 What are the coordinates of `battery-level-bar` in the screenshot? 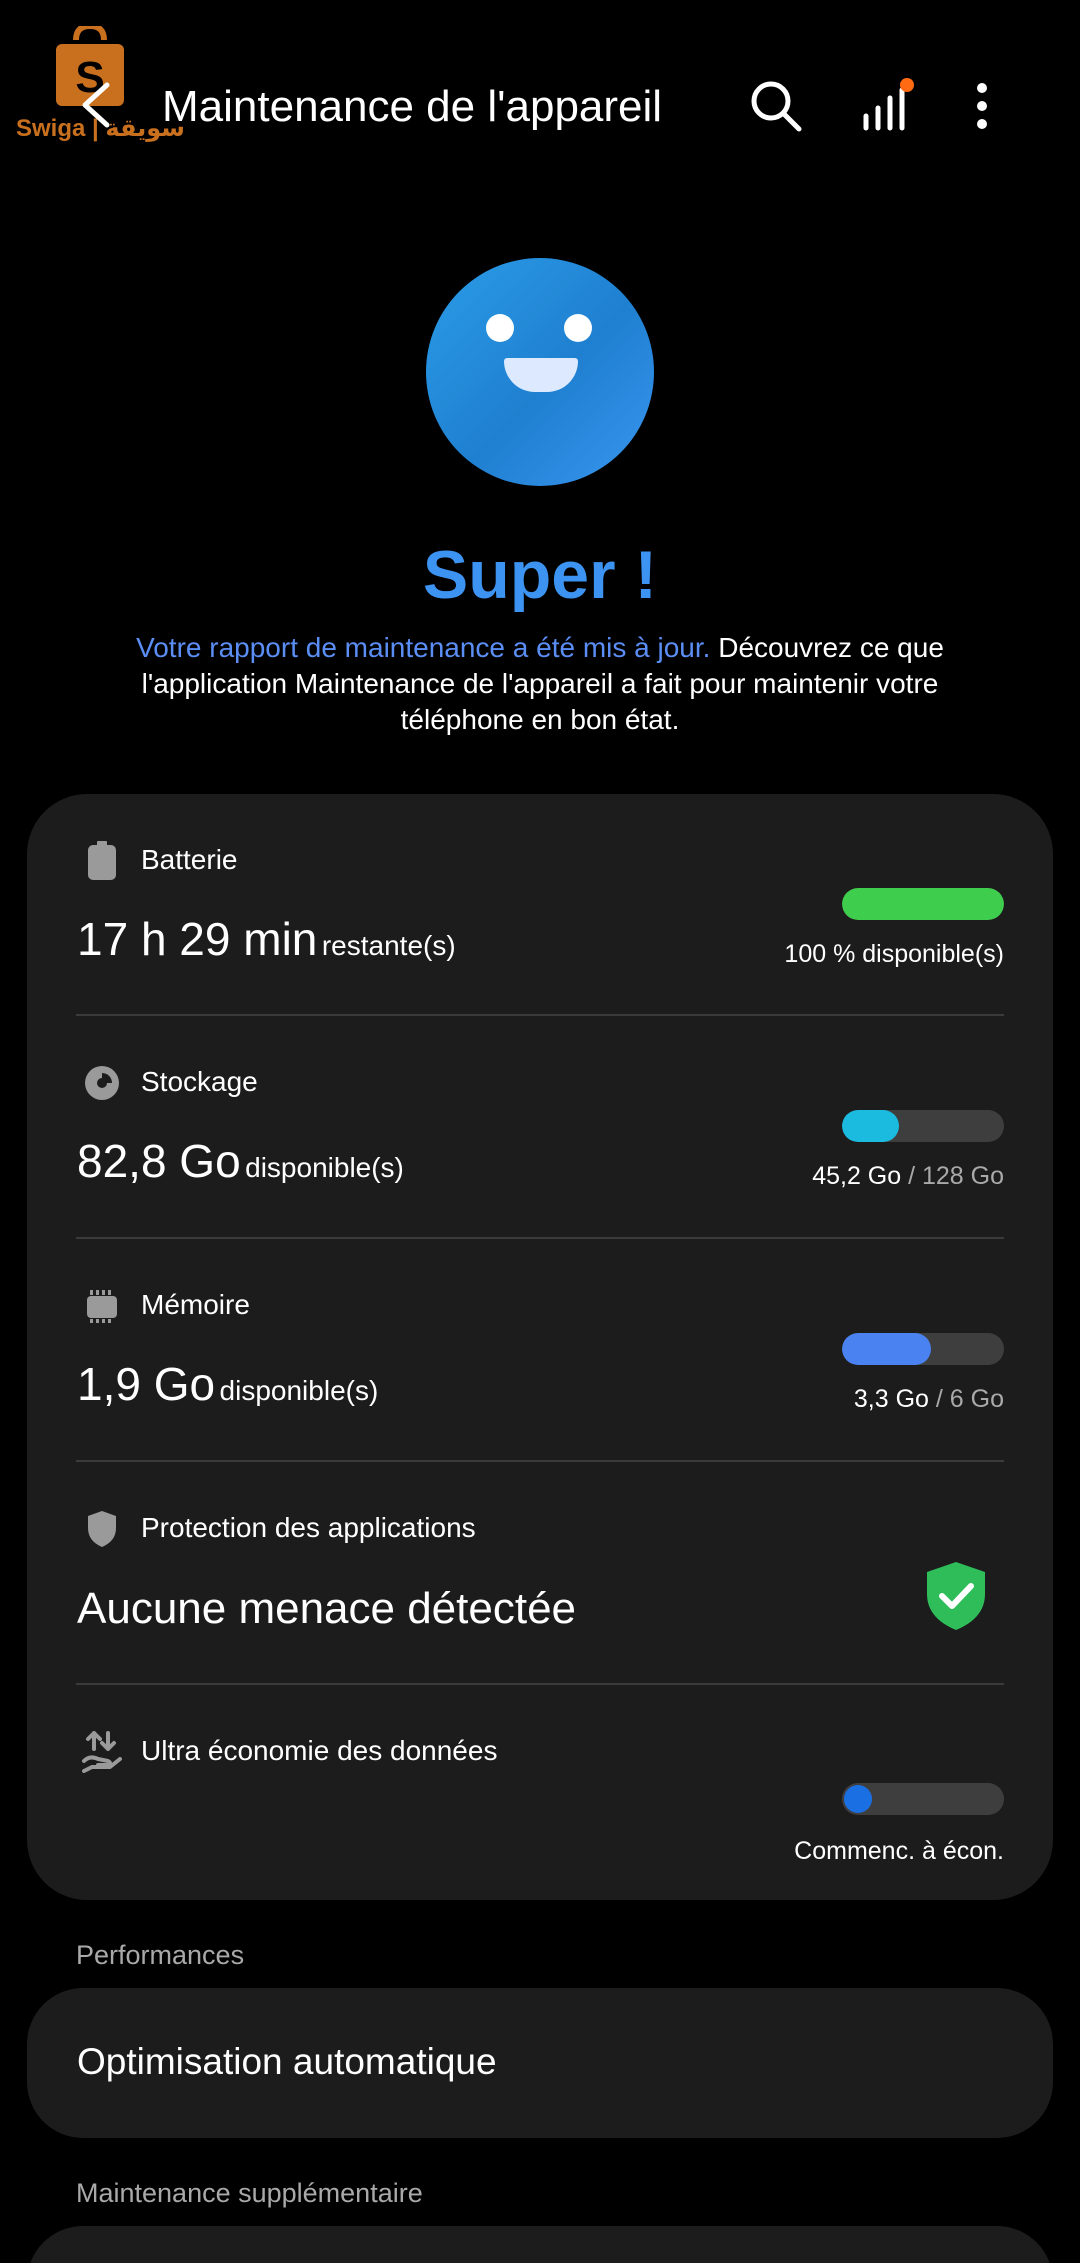 It's located at (923, 904).